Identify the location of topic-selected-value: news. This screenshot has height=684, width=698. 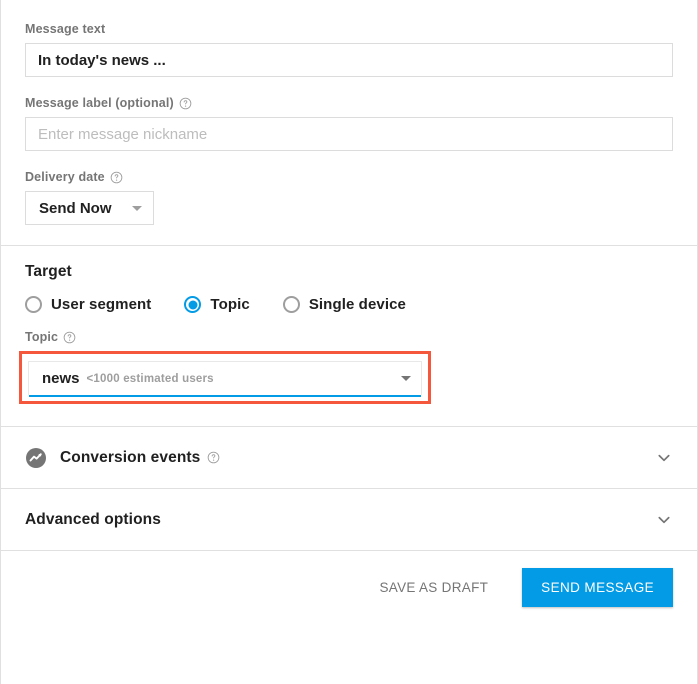
(61, 378).